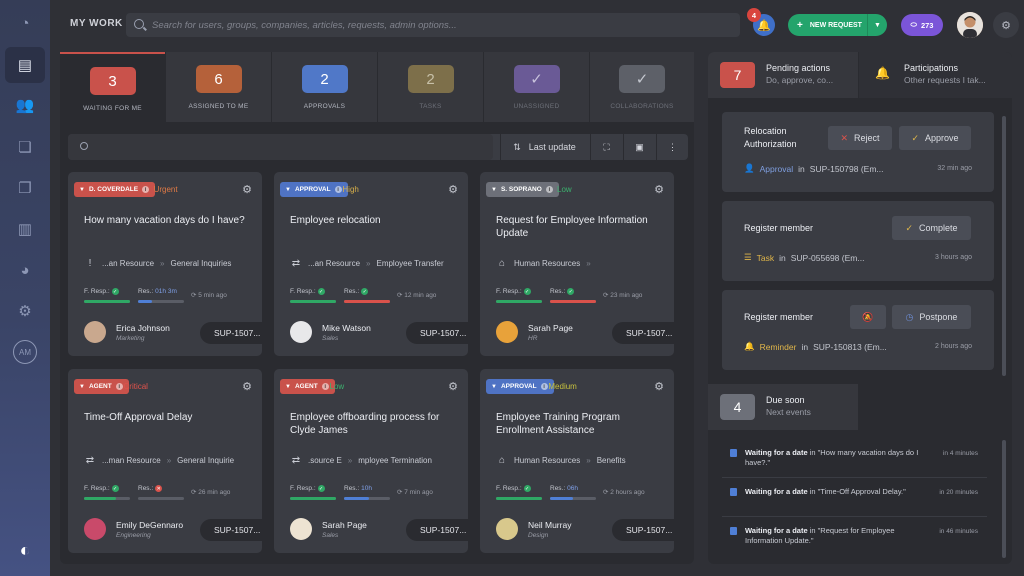  What do you see at coordinates (547, 263) in the screenshot?
I see `category-group: Human Resources` at bounding box center [547, 263].